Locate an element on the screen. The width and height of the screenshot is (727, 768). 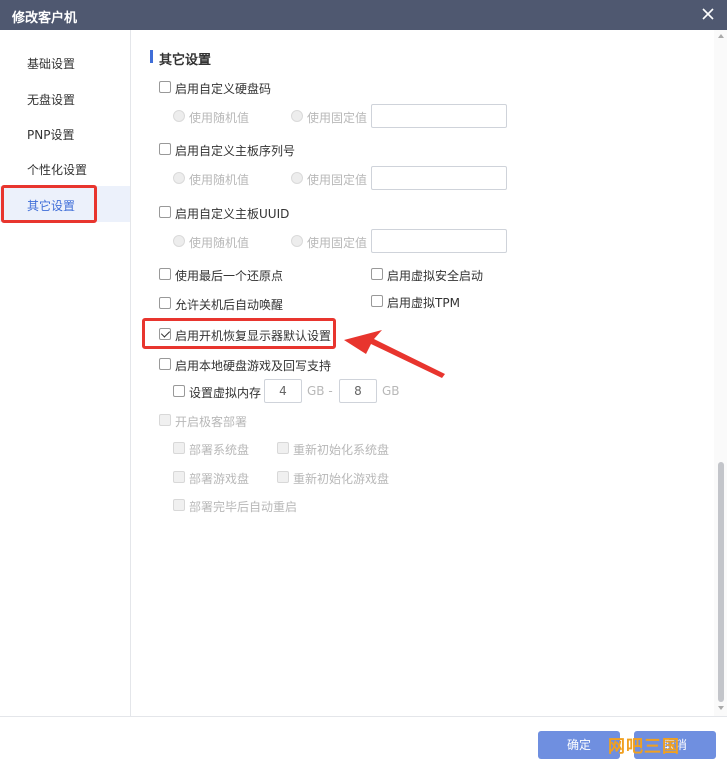
virtual-secure-boot-checkbox is located at coordinates (377, 274).